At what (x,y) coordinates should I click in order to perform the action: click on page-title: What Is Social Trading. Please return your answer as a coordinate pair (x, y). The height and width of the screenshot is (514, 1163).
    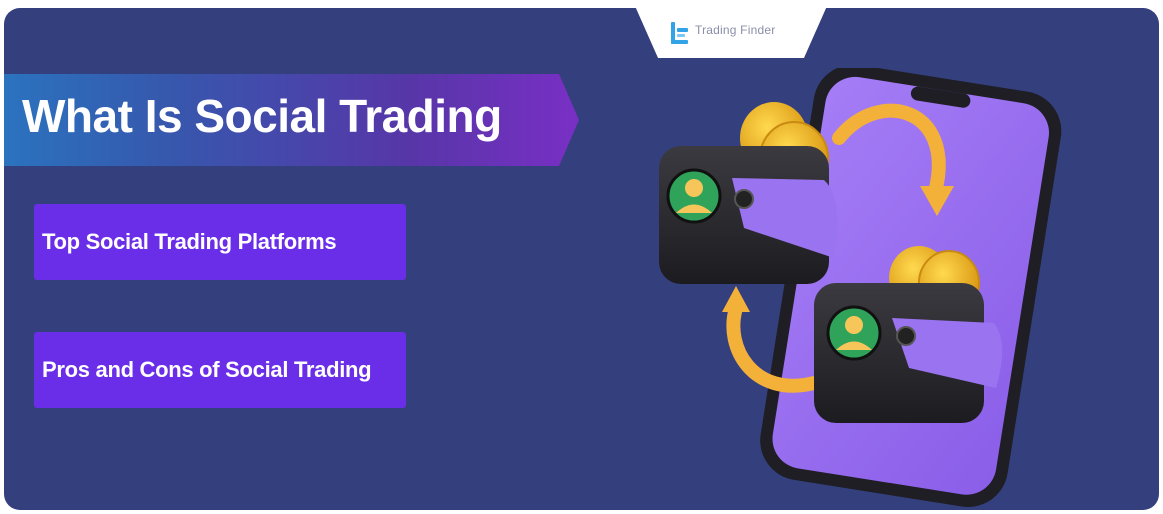
    Looking at the image, I should click on (262, 116).